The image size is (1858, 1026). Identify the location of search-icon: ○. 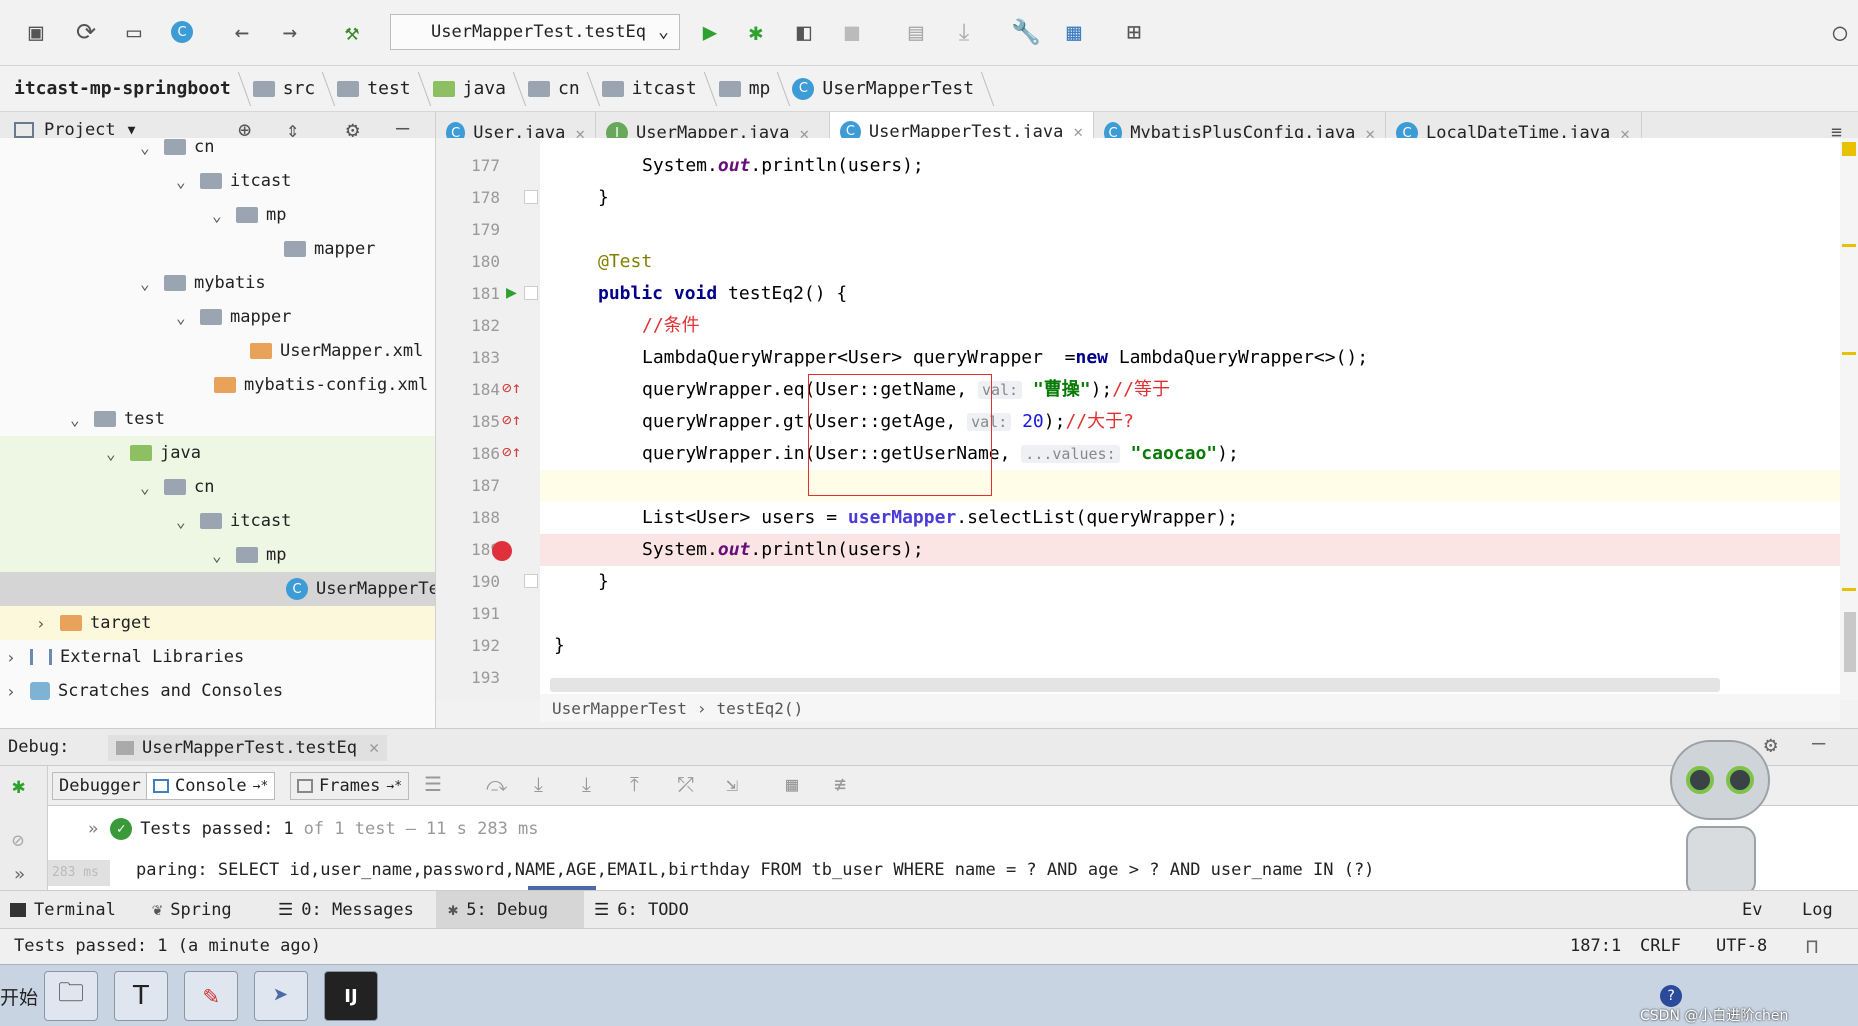
(1840, 32).